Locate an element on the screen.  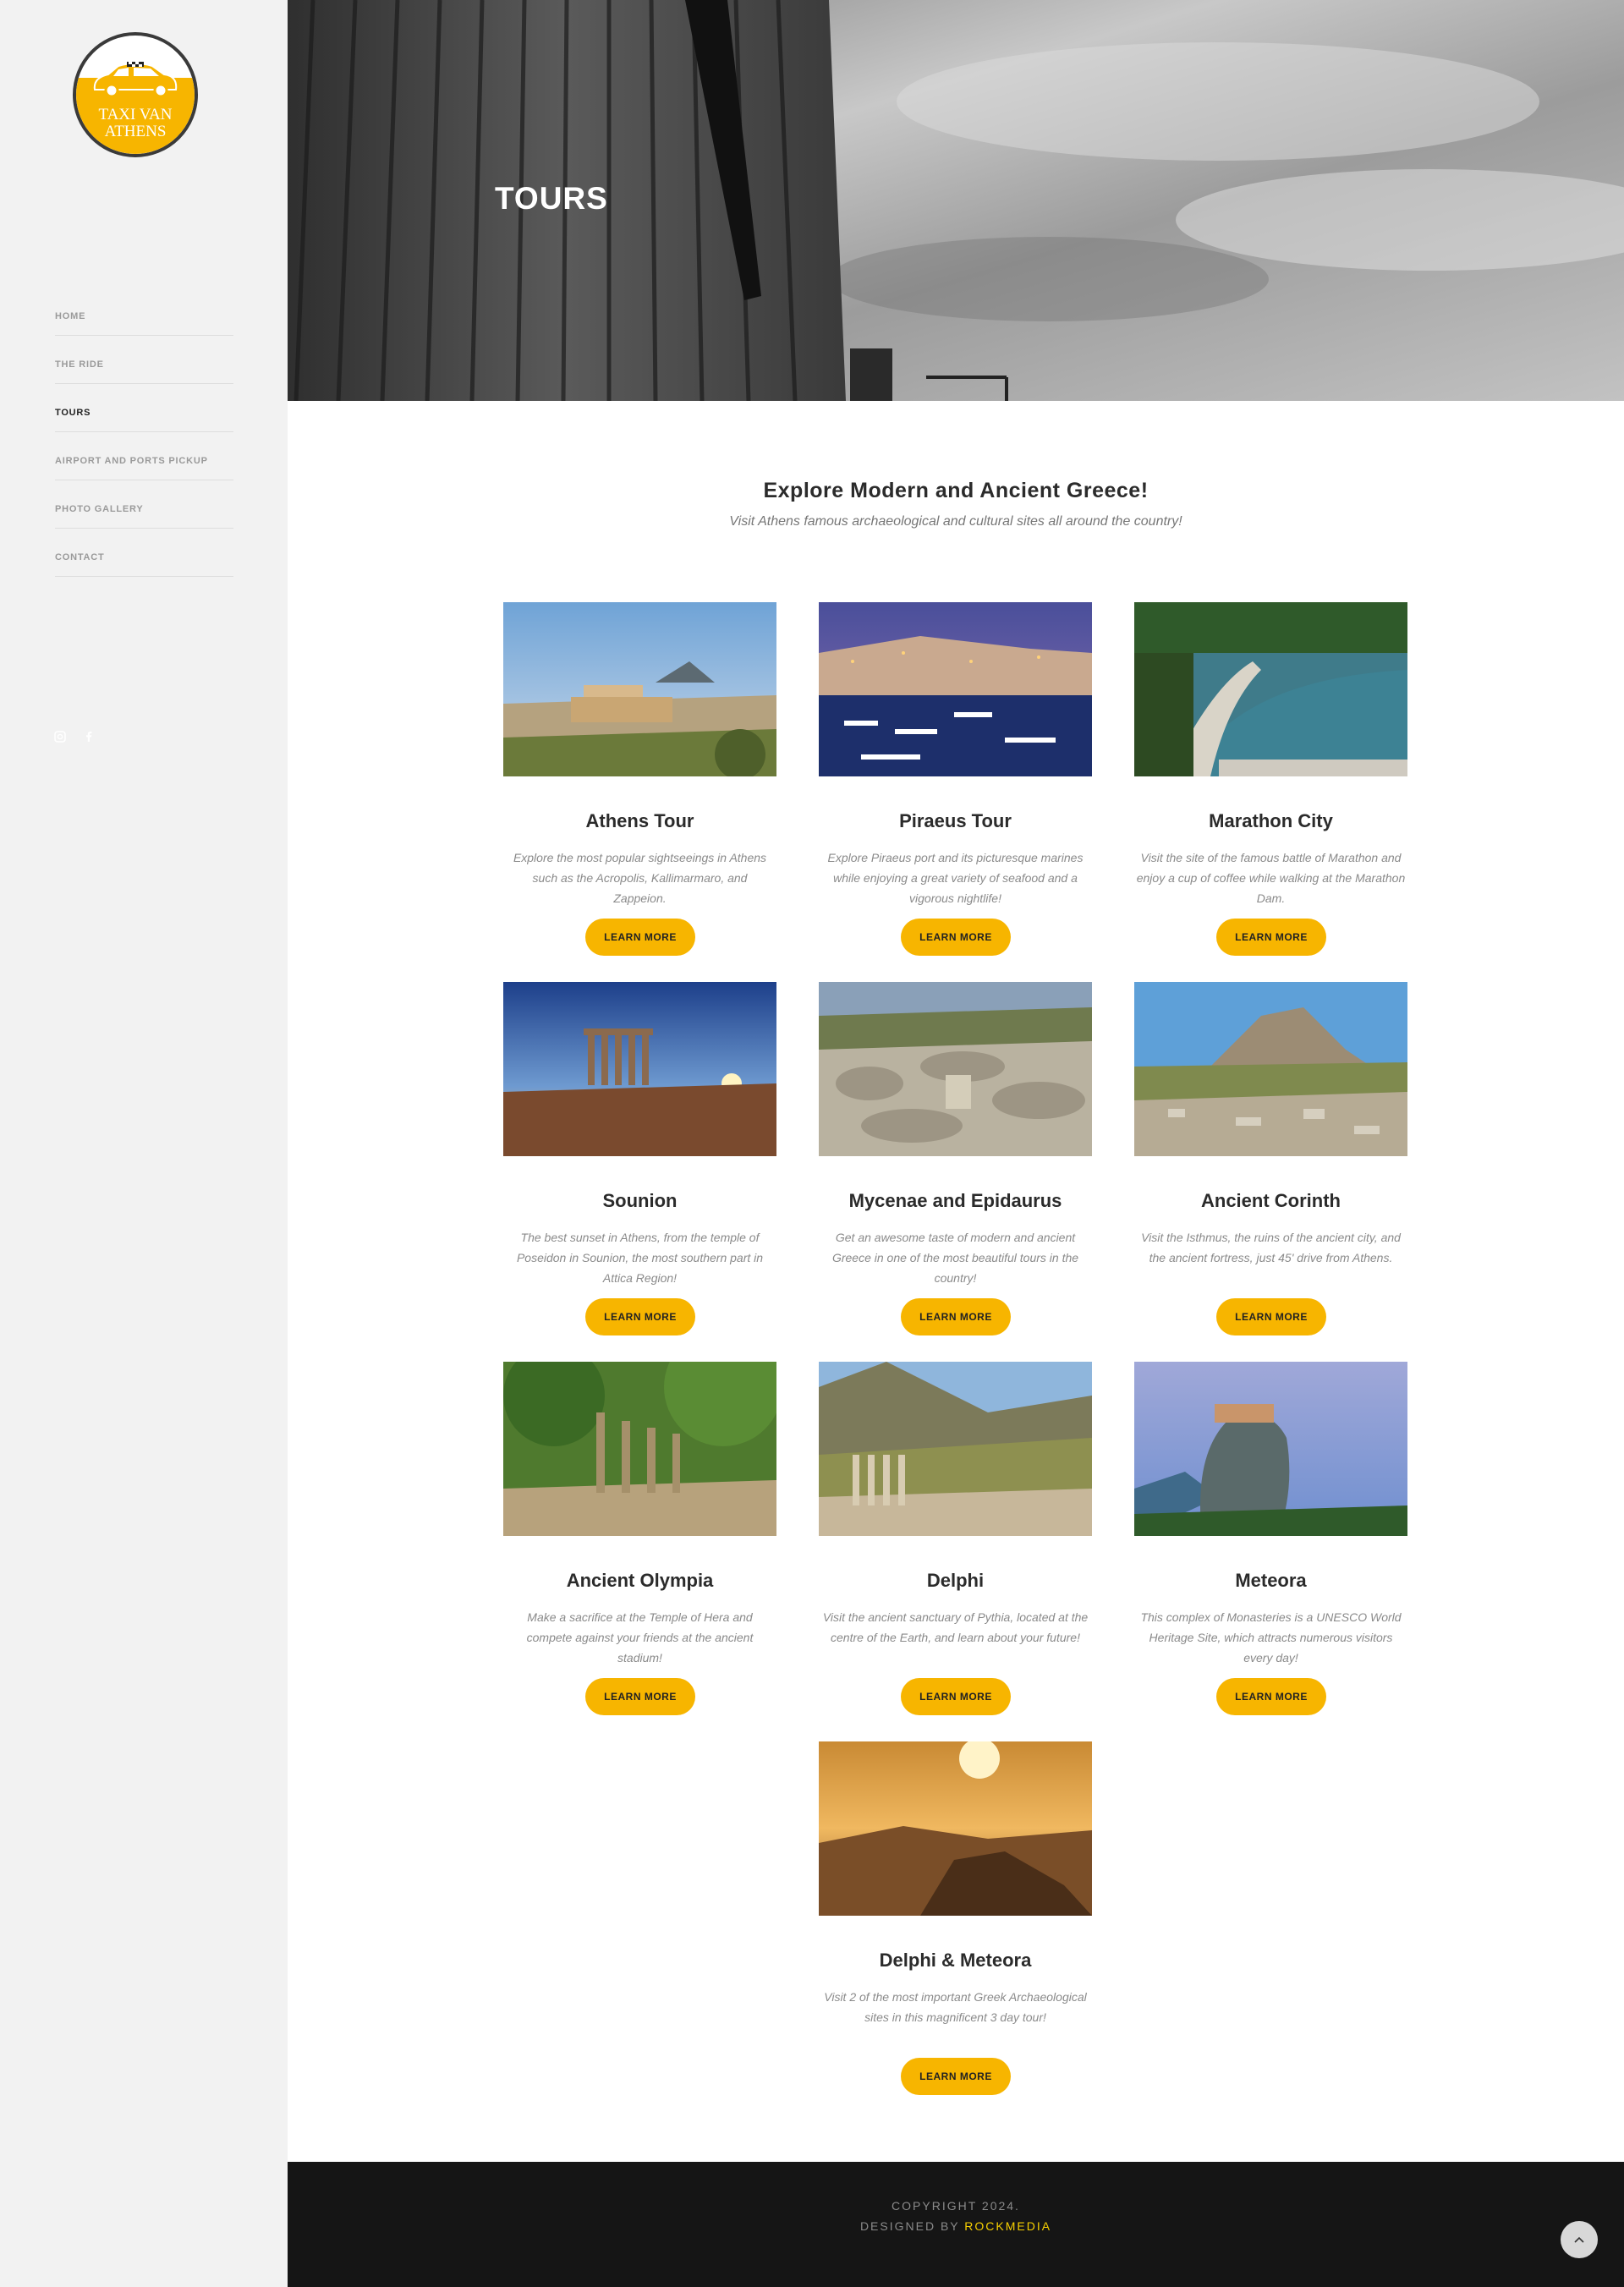
social-links is located at coordinates (74, 737).